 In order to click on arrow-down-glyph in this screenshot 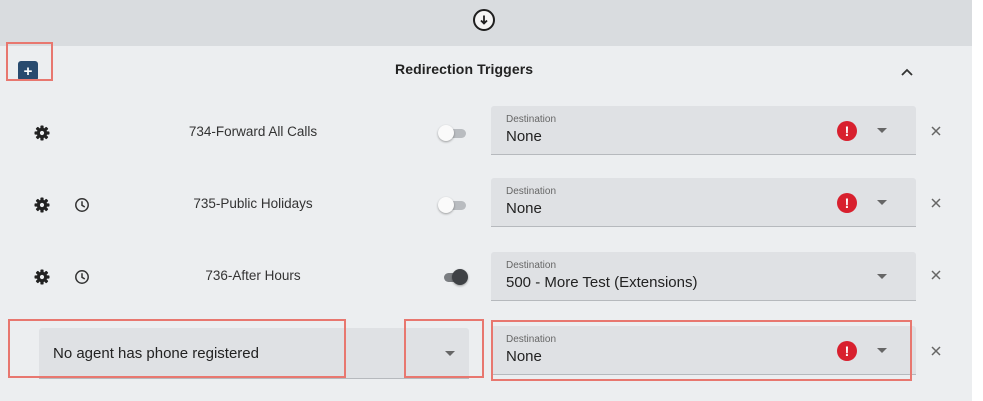, I will do `click(484, 20)`.